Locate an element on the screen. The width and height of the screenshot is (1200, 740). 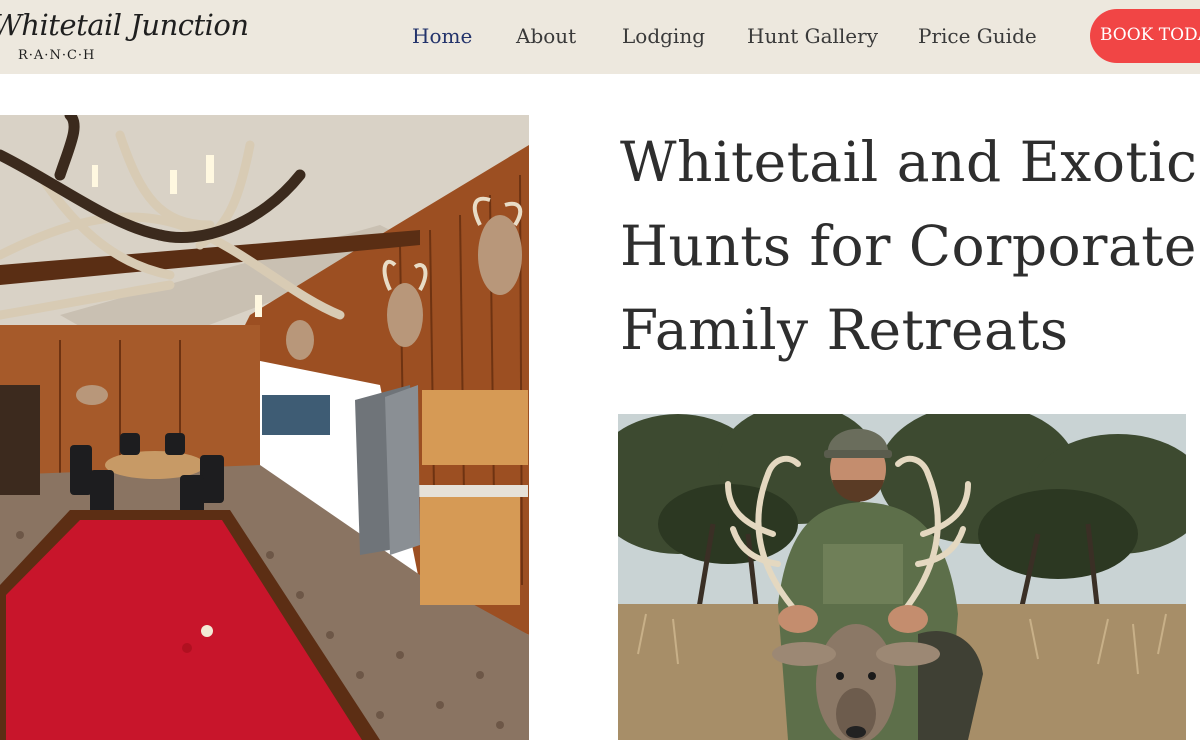
nav-item-home: Home is located at coordinates (442, 36).